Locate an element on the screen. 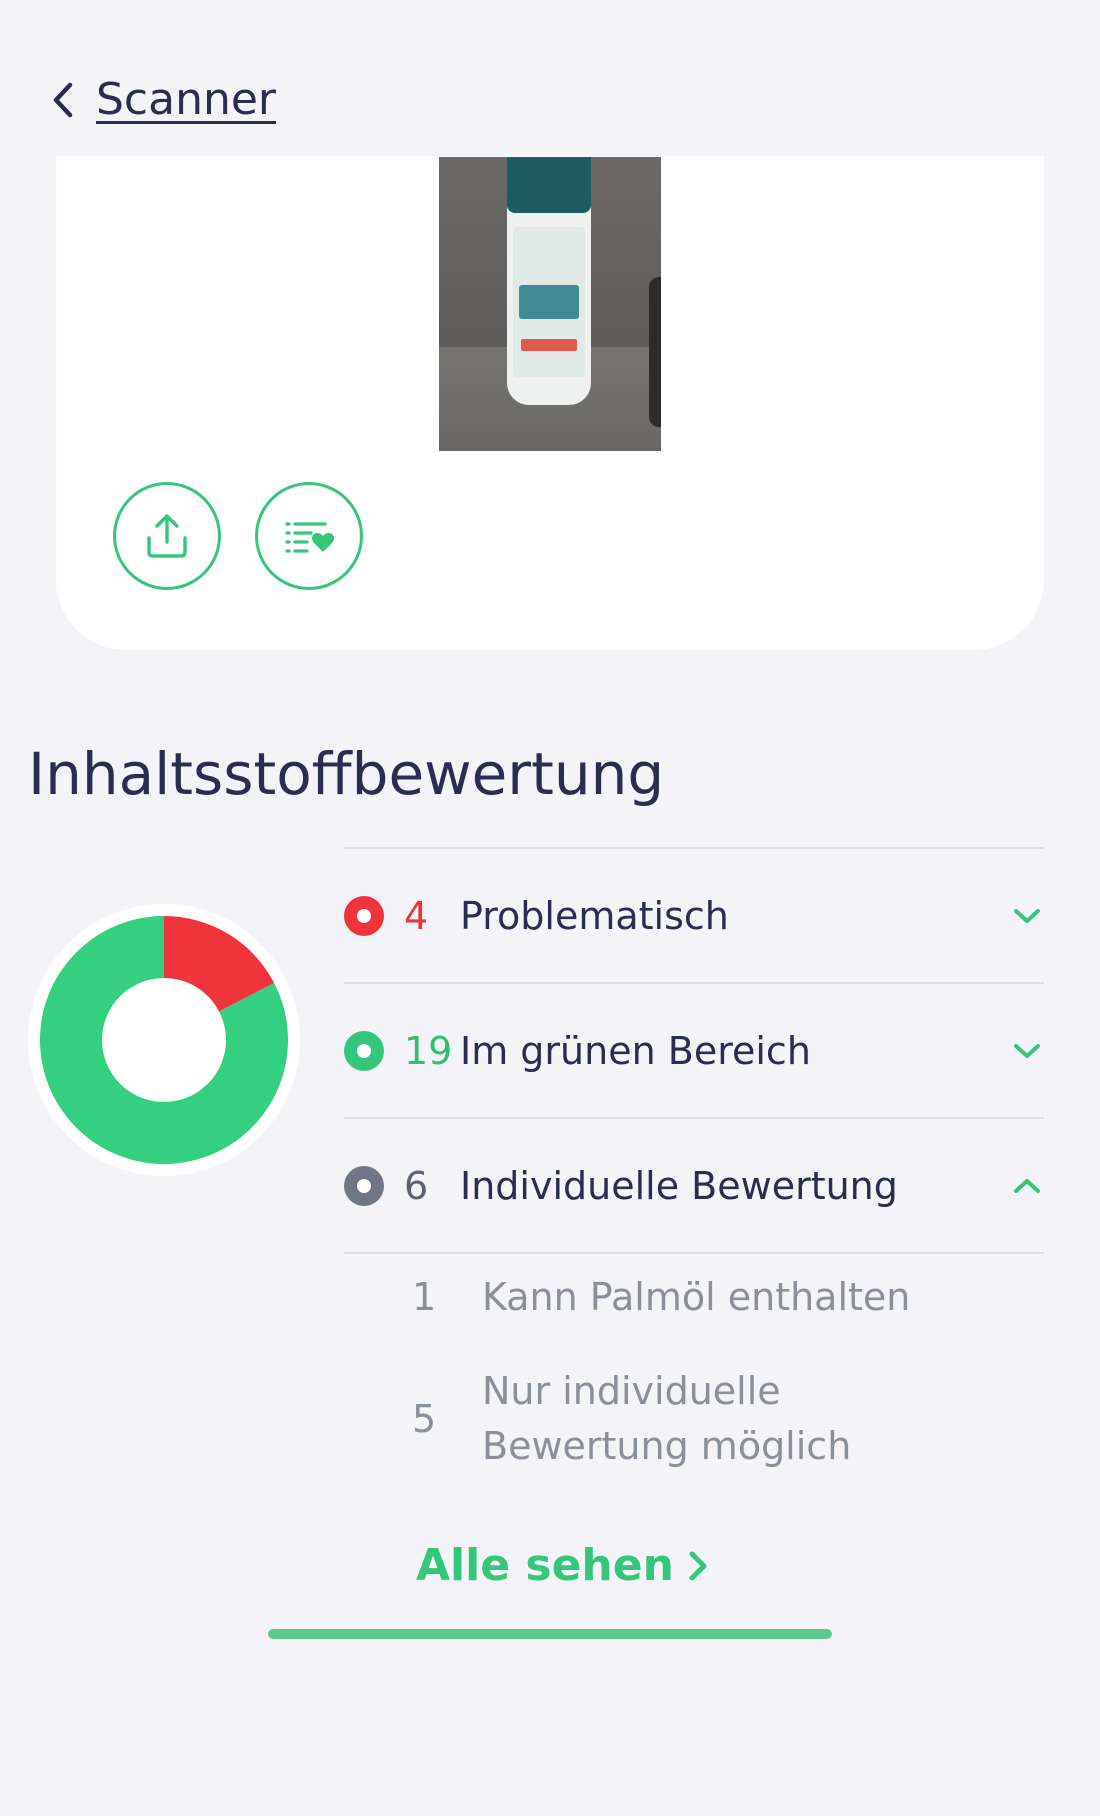 This screenshot has height=1816, width=1100. rating-label: Im grünen Bereich is located at coordinates (635, 1050).